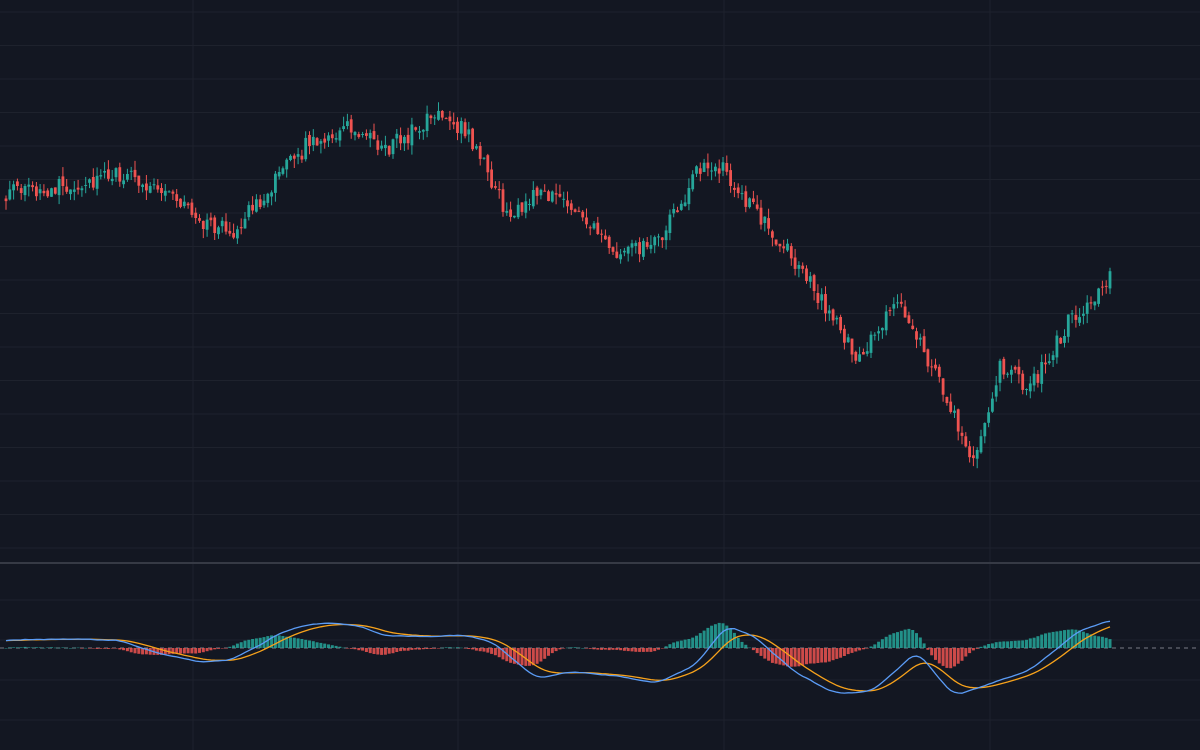 The width and height of the screenshot is (1200, 750). Describe the element at coordinates (600, 563) in the screenshot. I see `panel-separator` at that location.